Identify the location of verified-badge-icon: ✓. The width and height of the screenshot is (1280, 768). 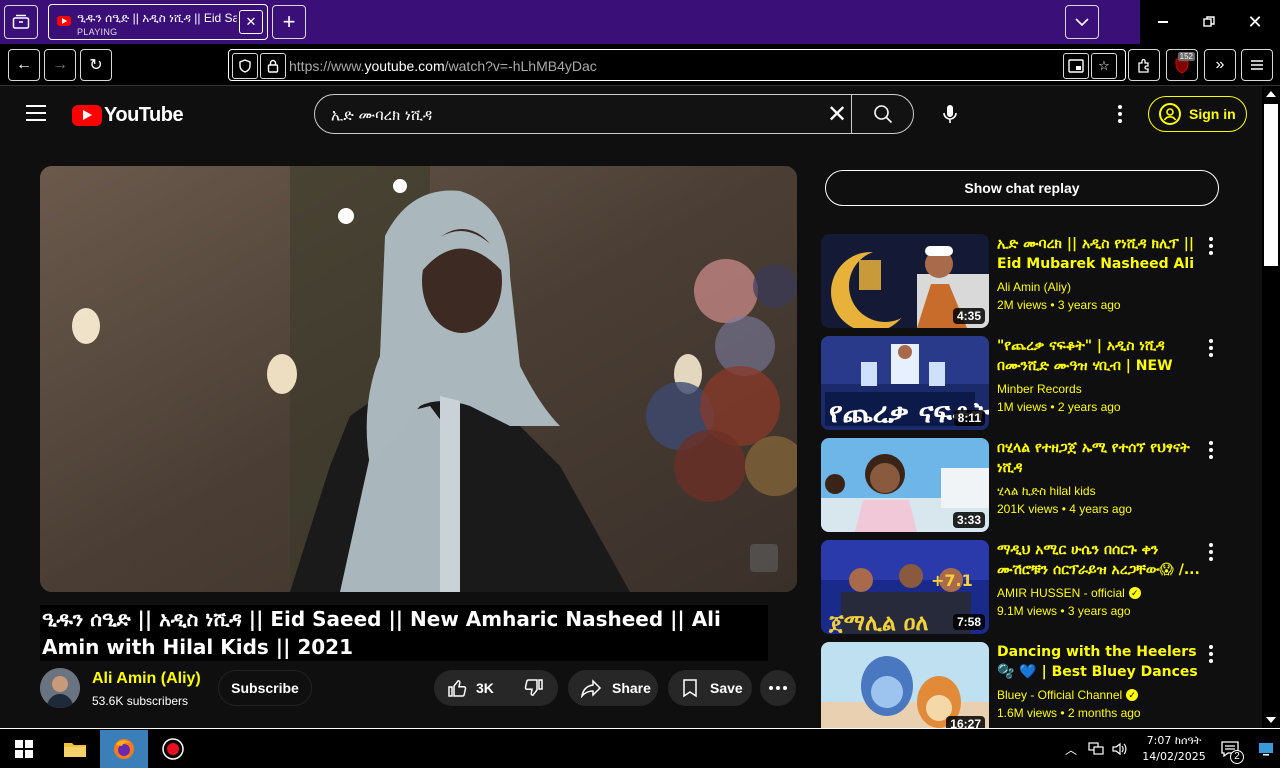
(1132, 695).